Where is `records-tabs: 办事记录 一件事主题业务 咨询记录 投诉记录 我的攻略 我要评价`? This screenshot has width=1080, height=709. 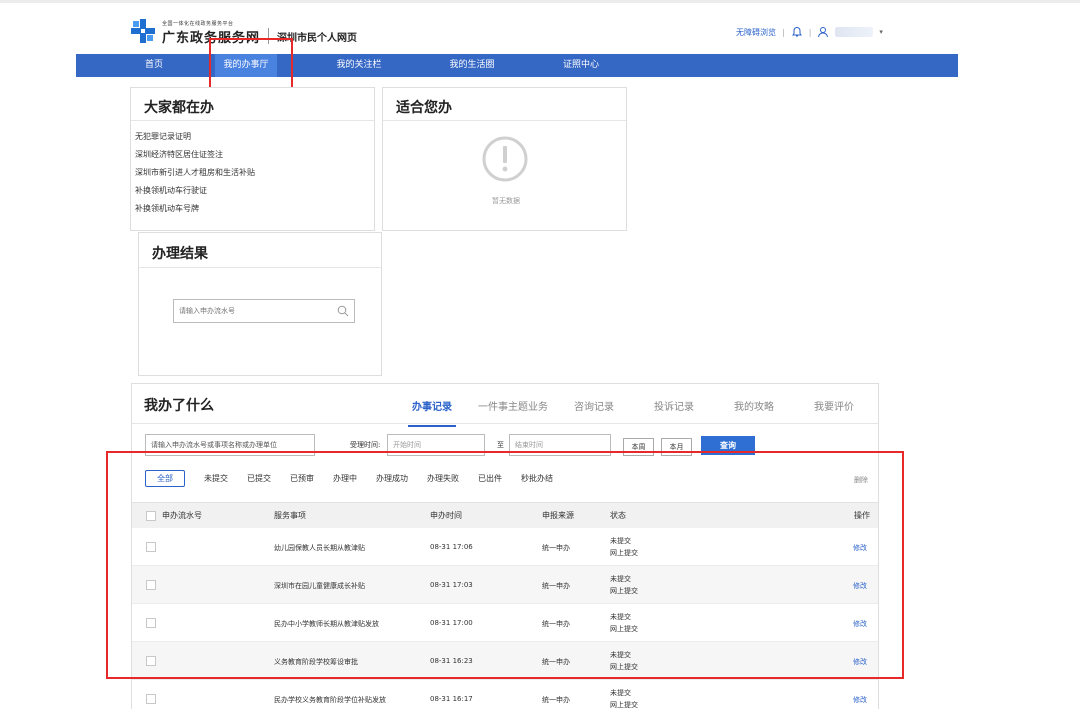
records-tabs: 办事记录 一件事主题业务 咨询记录 投诉记录 我的攻略 我要评价 is located at coordinates (631, 412).